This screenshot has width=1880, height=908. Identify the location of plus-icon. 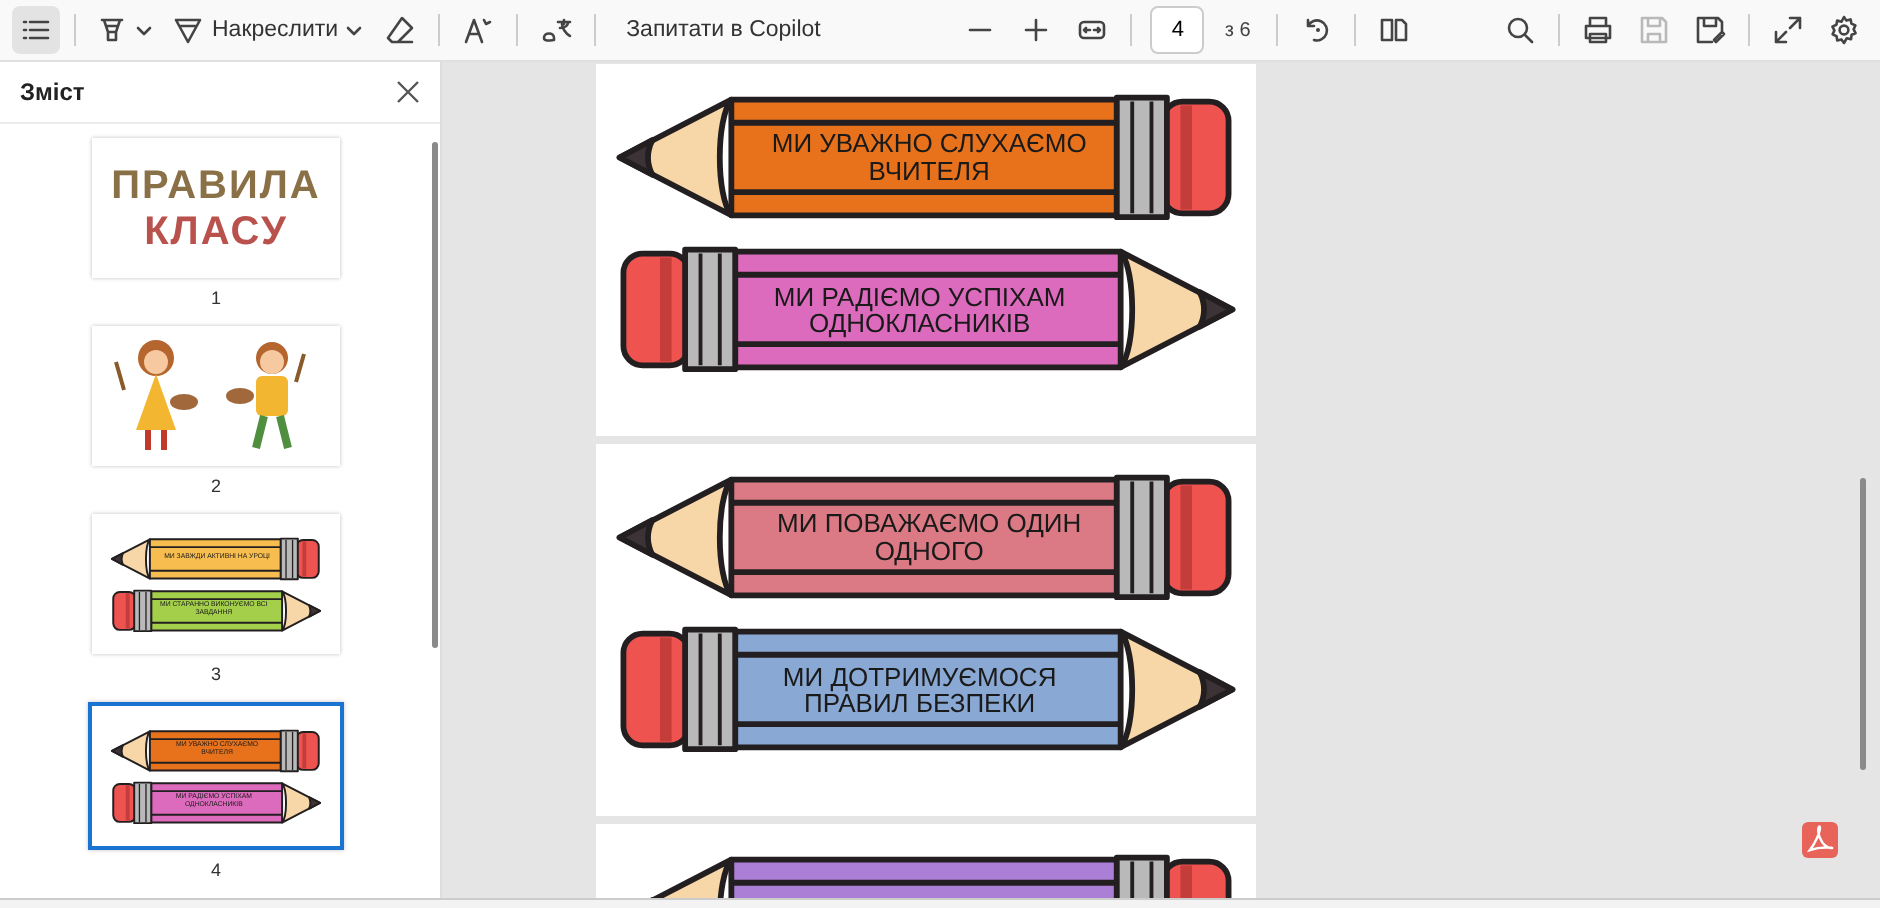
(1036, 30).